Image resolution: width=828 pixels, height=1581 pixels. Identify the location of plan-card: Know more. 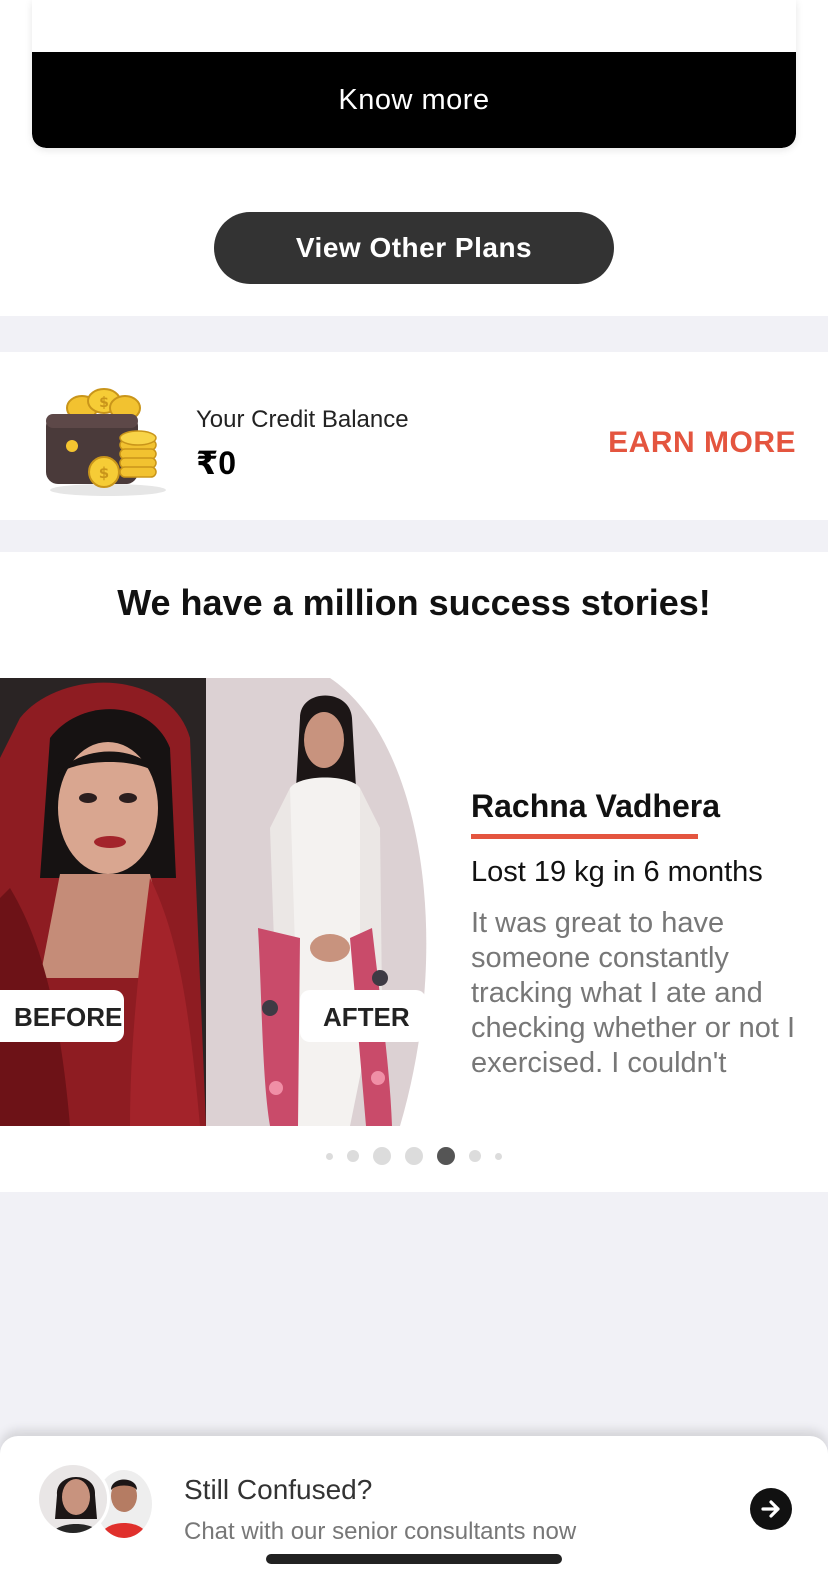
(414, 74).